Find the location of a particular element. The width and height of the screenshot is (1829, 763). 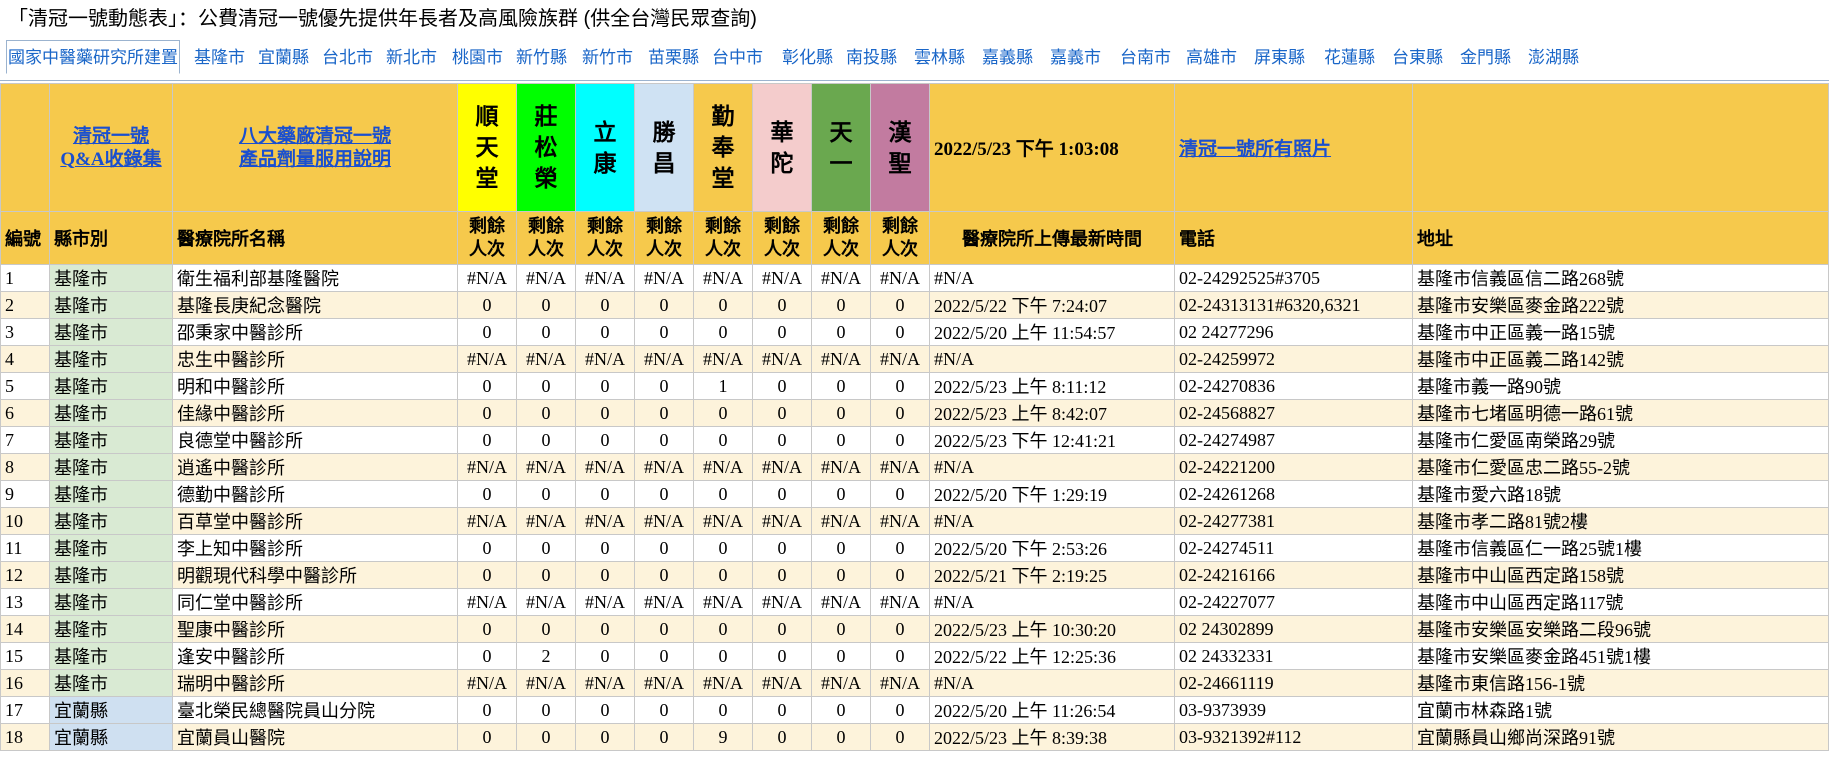

sheet-tab-10: 台中市 is located at coordinates (737, 58).